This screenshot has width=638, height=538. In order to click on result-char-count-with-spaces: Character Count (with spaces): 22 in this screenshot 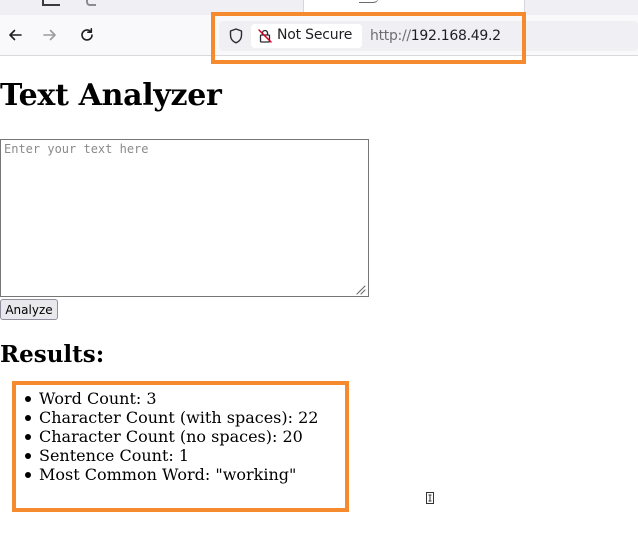, I will do `click(171, 417)`.